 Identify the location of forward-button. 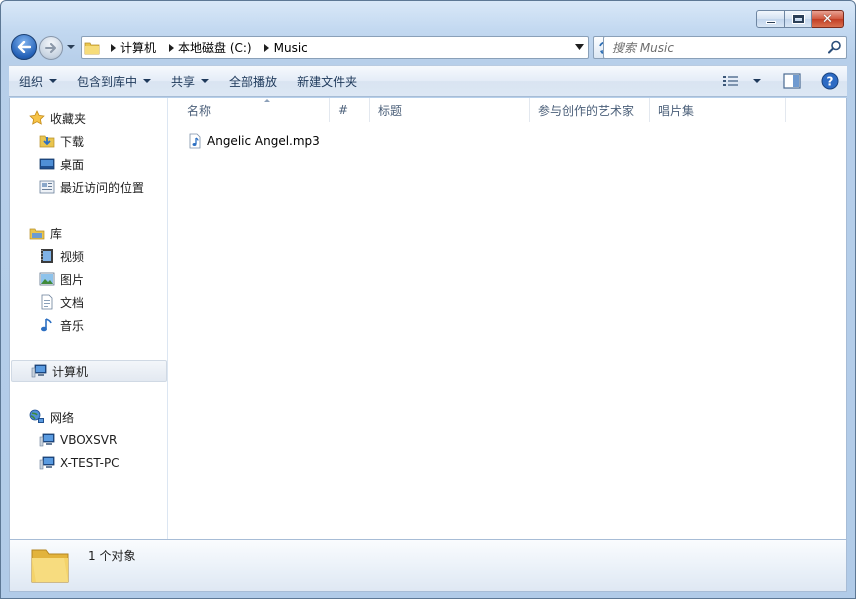
(51, 48).